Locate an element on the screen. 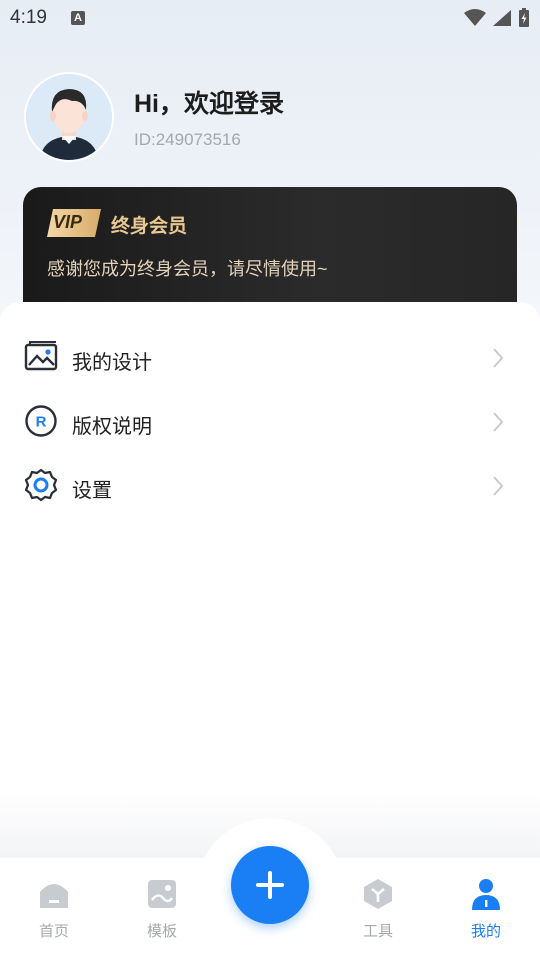 Image resolution: width=540 pixels, height=960 pixels. greeting-title: Hi，欢迎登录 is located at coordinates (209, 102).